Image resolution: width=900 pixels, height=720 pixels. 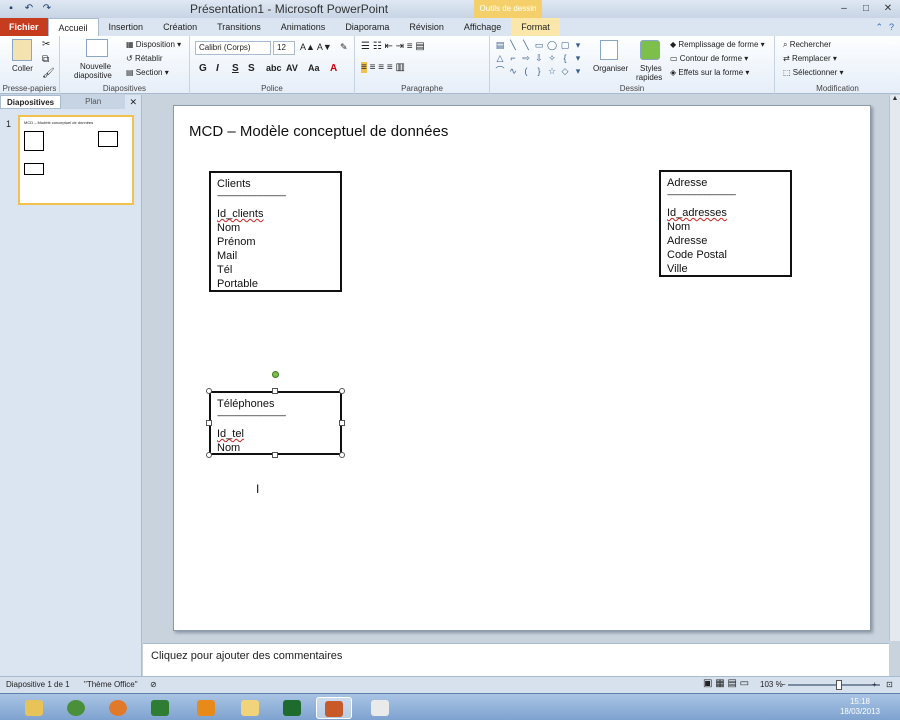 I want to click on redo-icon: ↷, so click(x=47, y=9).